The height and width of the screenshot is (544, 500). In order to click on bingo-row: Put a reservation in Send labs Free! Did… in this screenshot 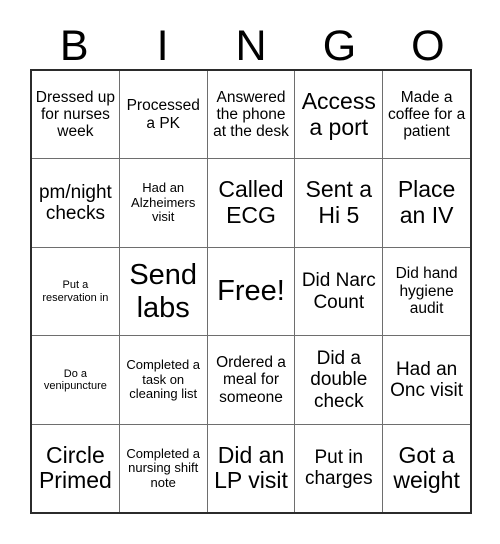, I will do `click(251, 292)`.